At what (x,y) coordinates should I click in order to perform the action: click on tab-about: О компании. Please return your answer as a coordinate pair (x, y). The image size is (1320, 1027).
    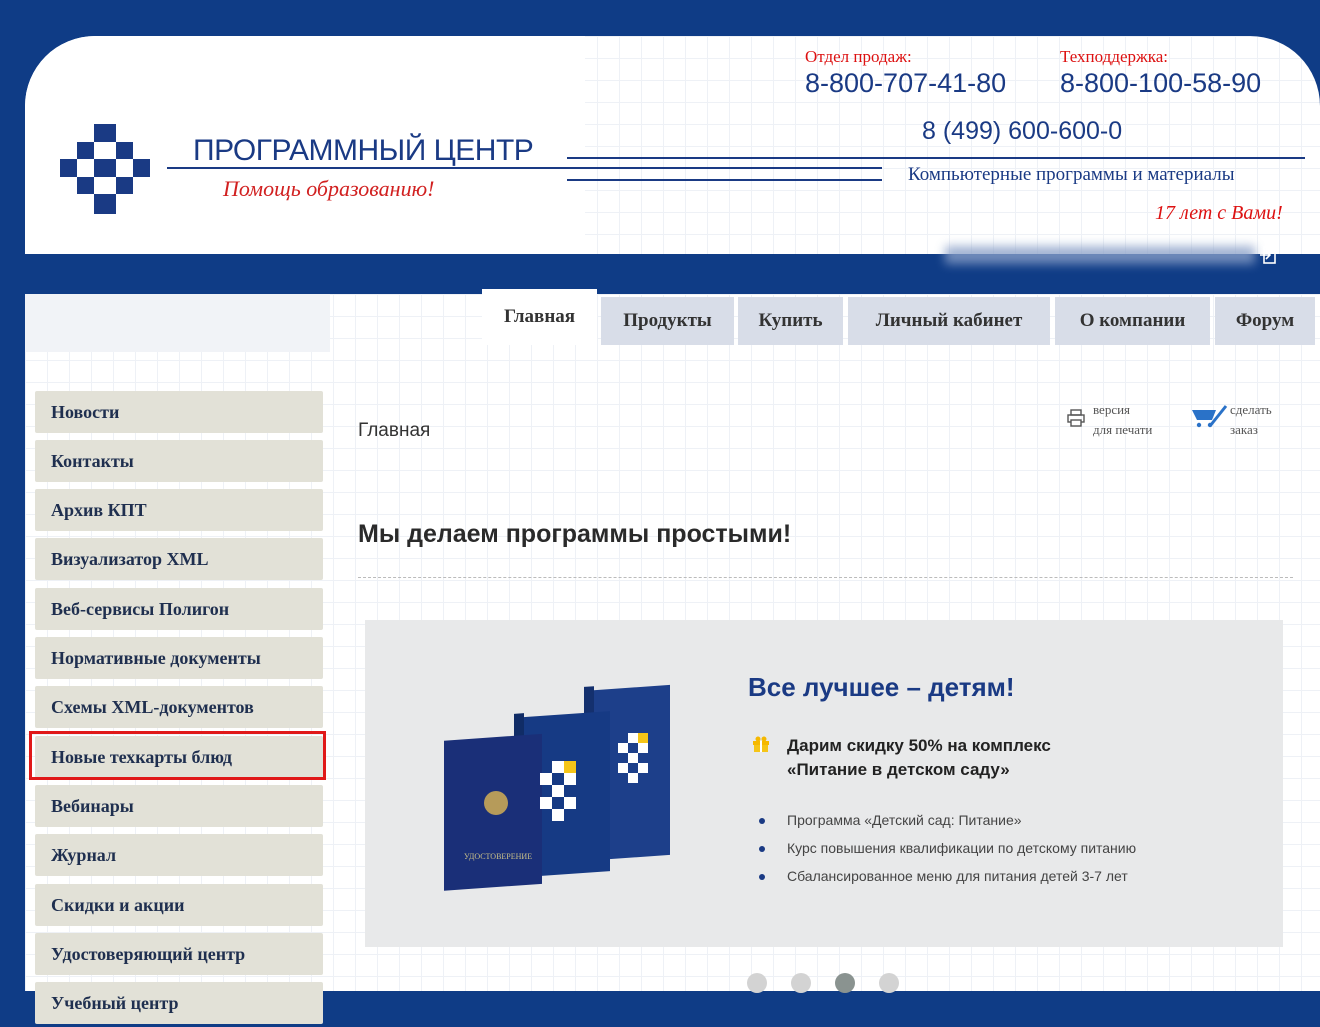
    Looking at the image, I should click on (1132, 321).